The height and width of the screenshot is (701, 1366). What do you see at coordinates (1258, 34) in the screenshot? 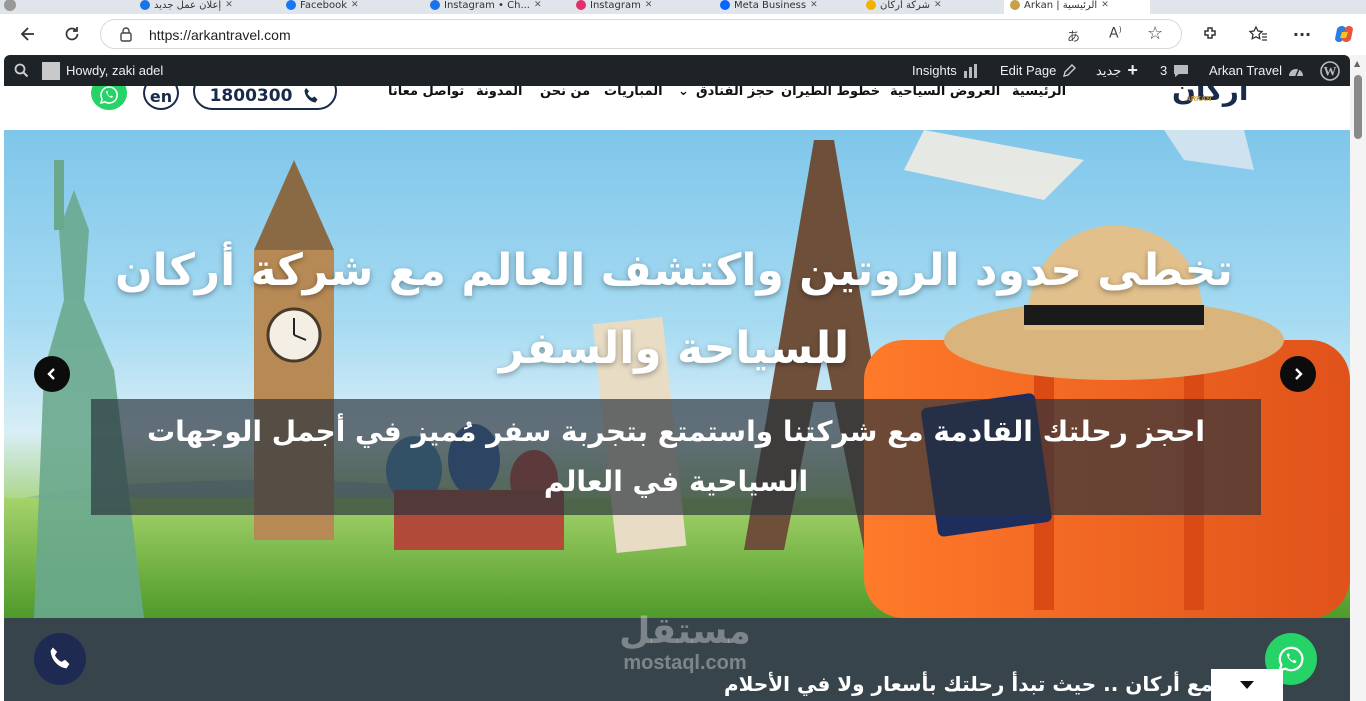
I see `favorites-icon` at bounding box center [1258, 34].